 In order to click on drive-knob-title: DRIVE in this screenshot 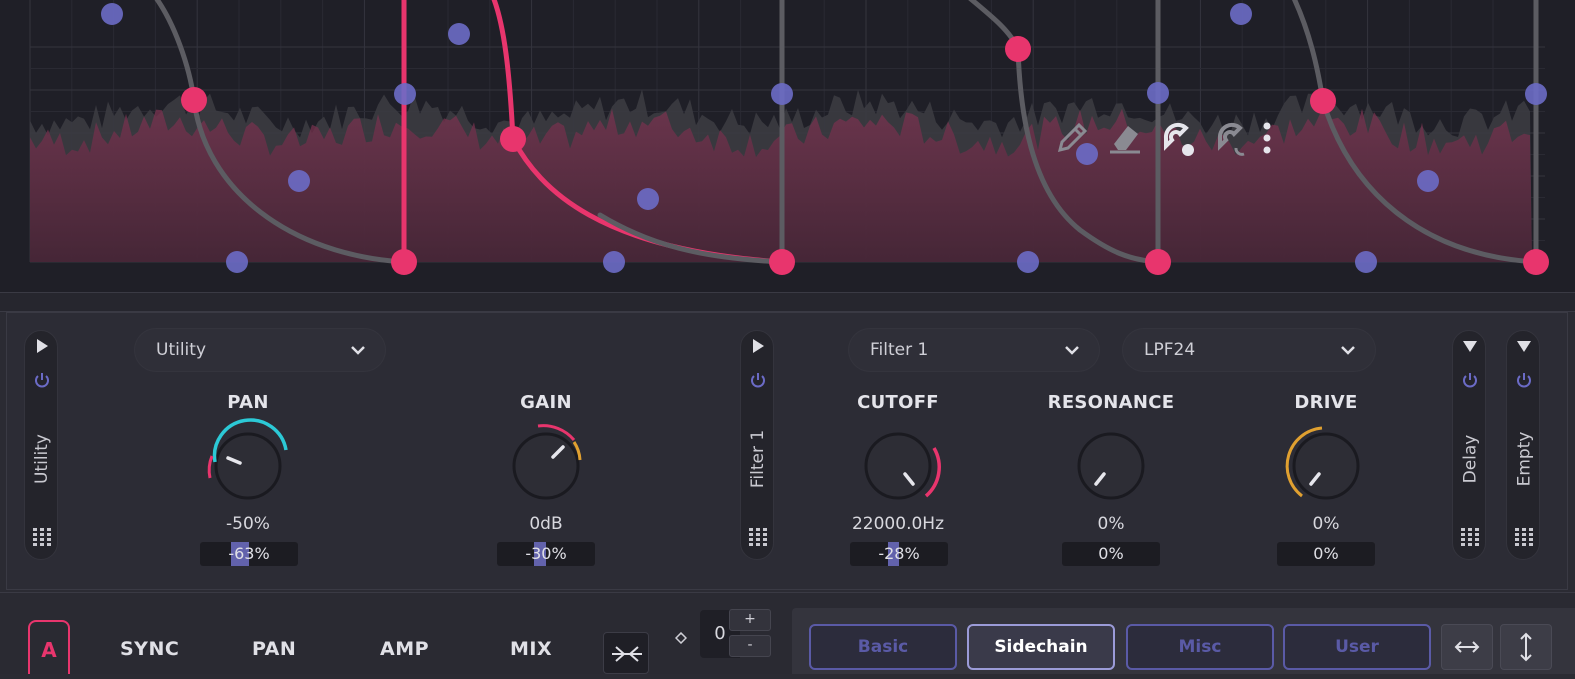, I will do `click(1326, 402)`.